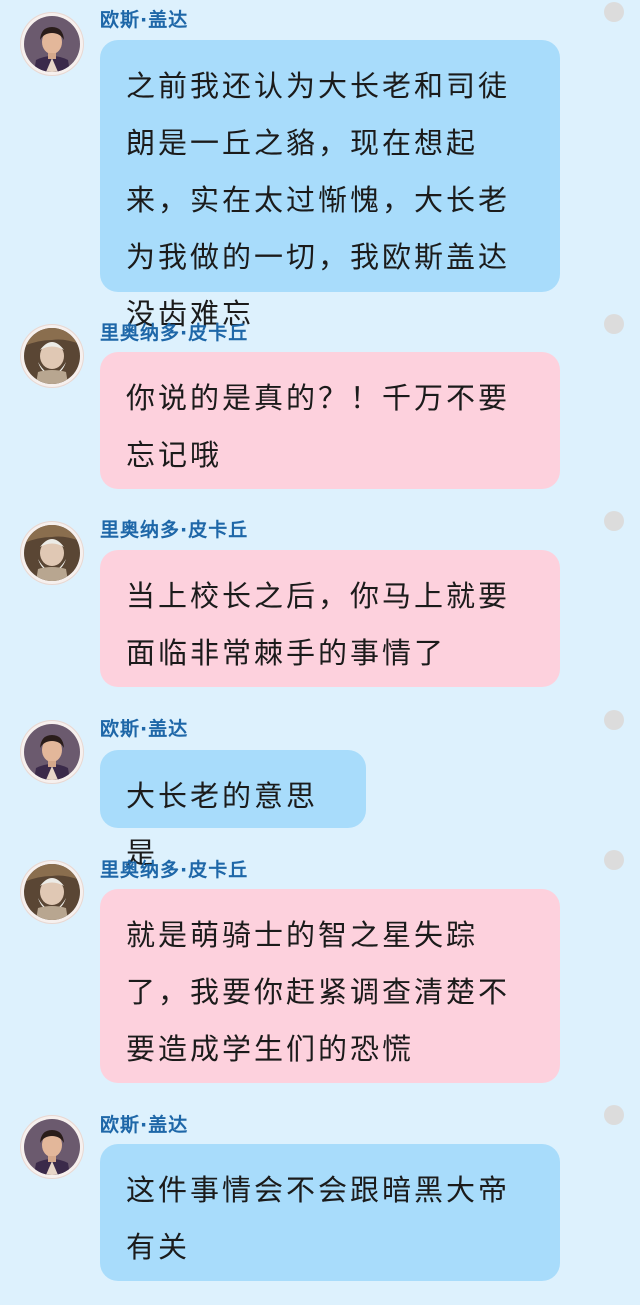 Image resolution: width=640 pixels, height=1305 pixels. Describe the element at coordinates (144, 1125) in the screenshot. I see `sender-name: 欧斯·盖达` at that location.